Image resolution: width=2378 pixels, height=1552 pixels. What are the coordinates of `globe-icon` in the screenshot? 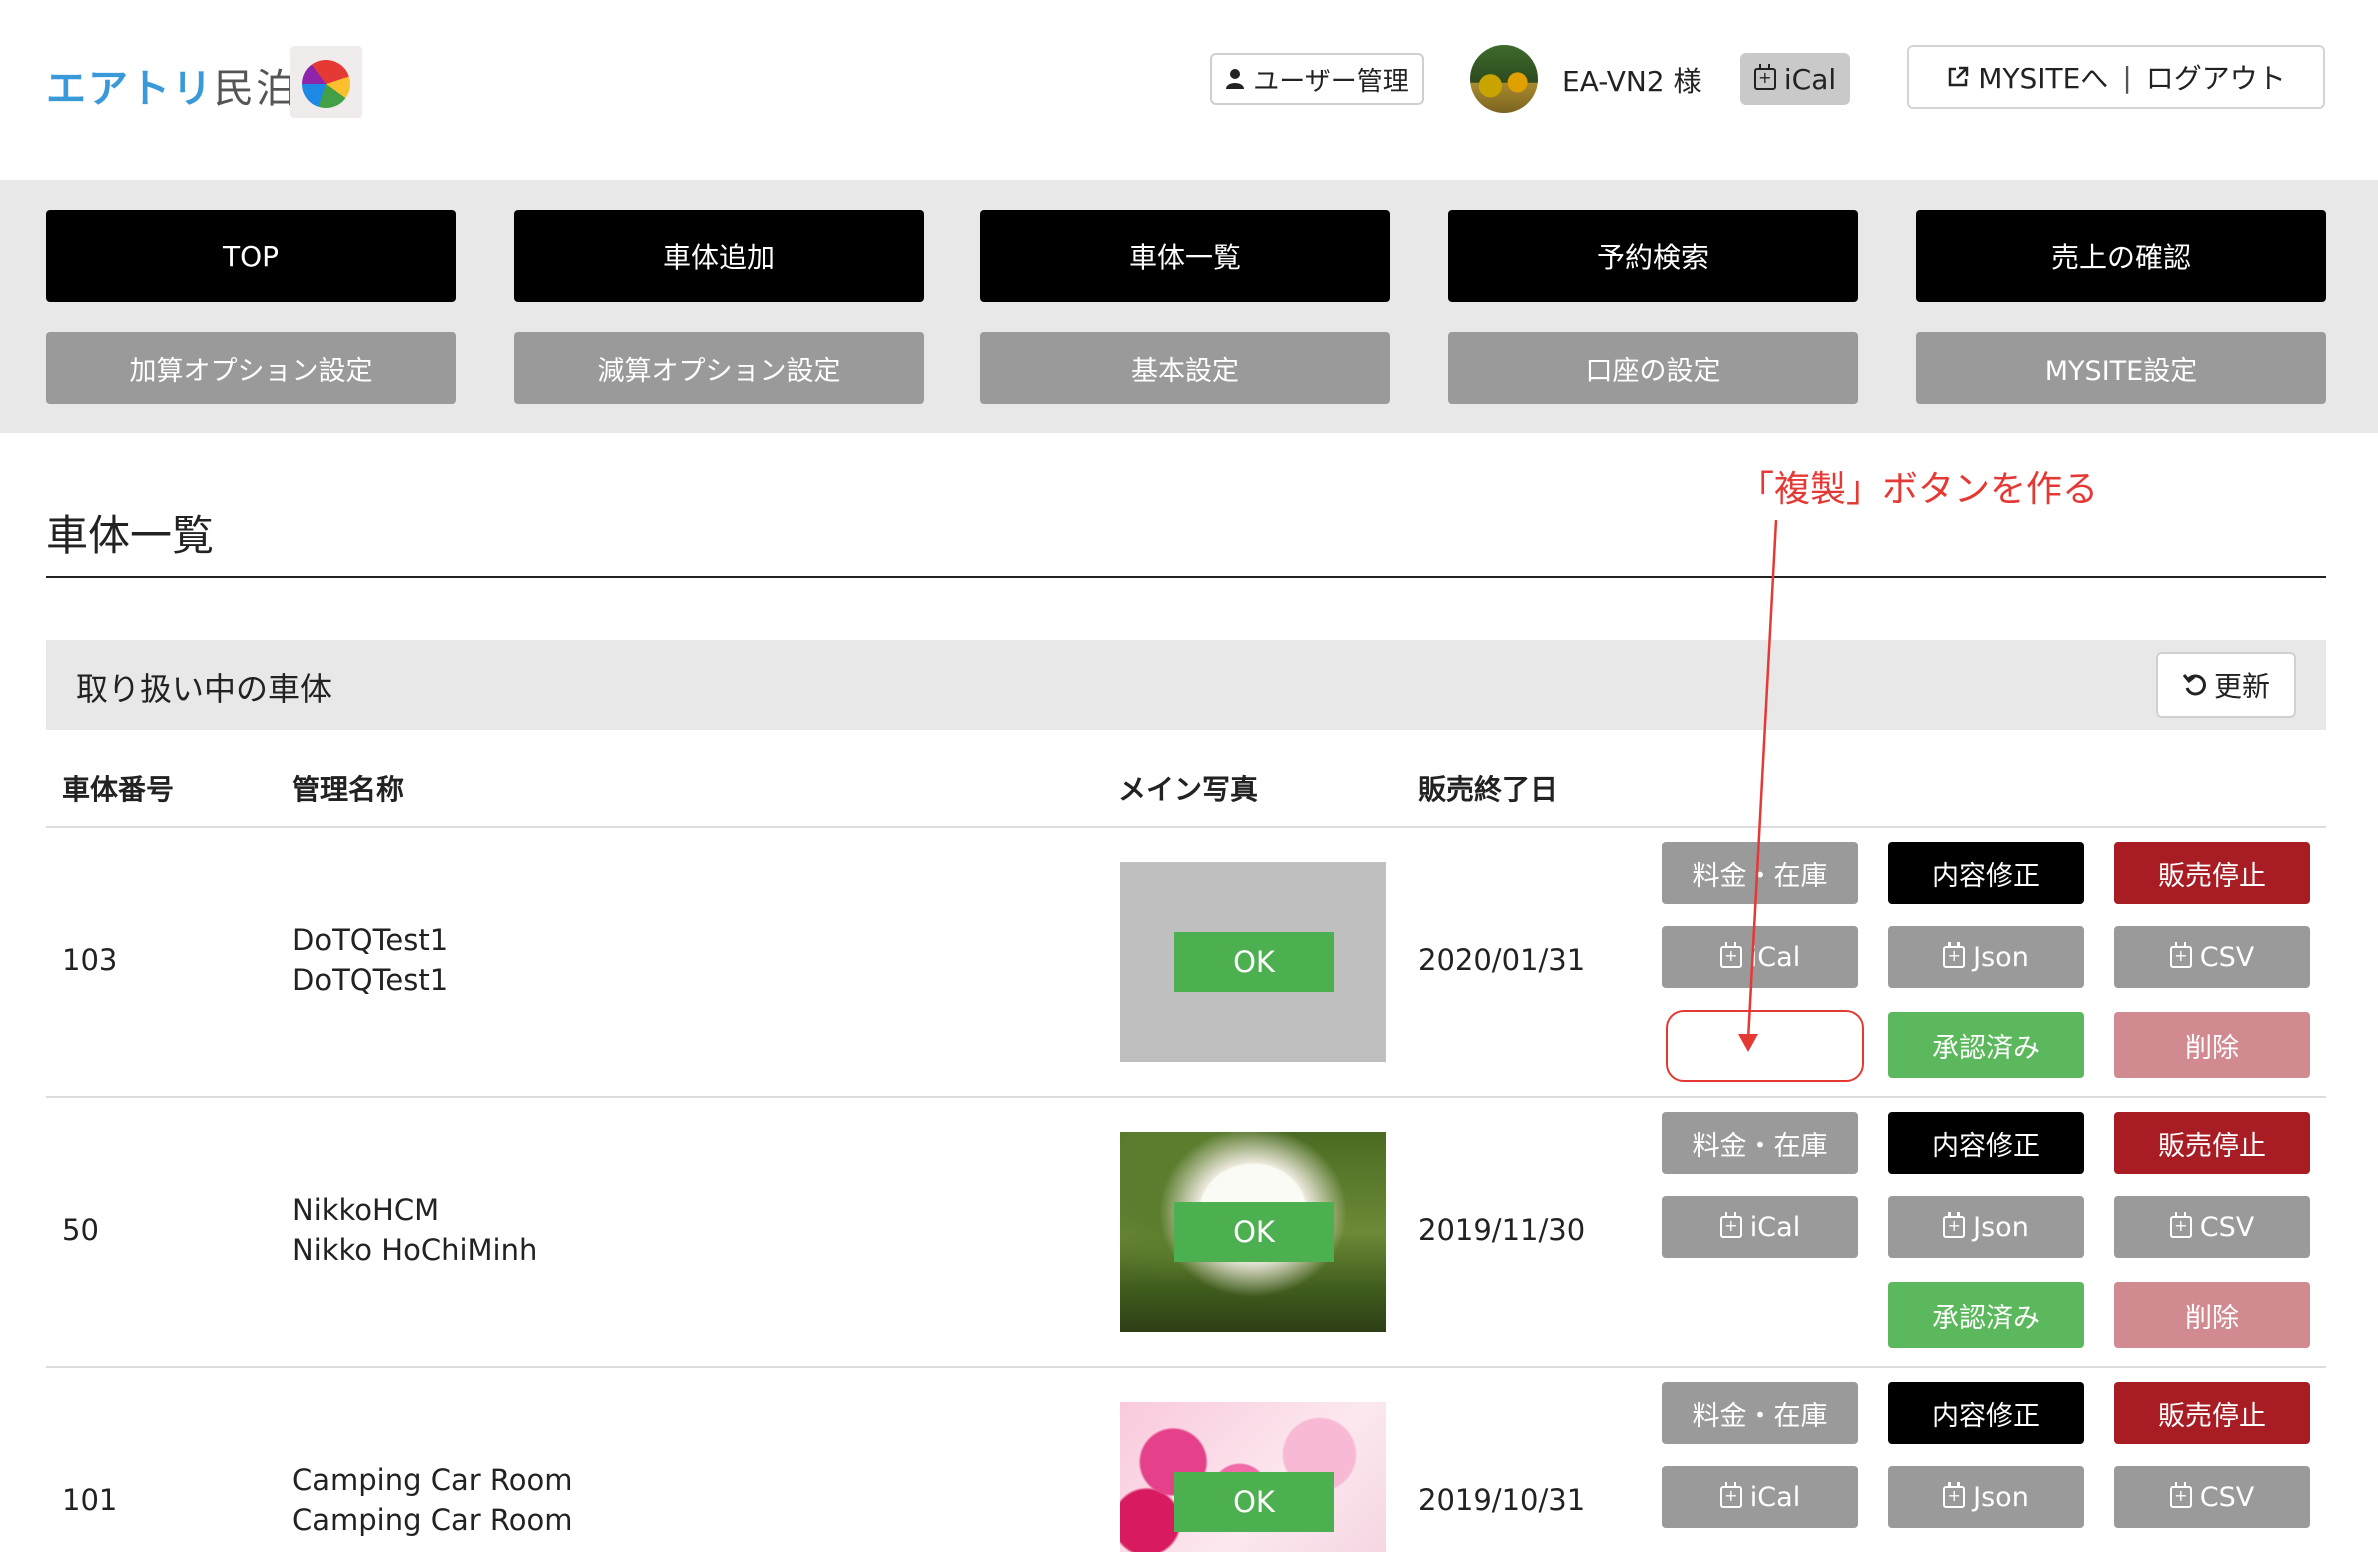 It's located at (326, 84).